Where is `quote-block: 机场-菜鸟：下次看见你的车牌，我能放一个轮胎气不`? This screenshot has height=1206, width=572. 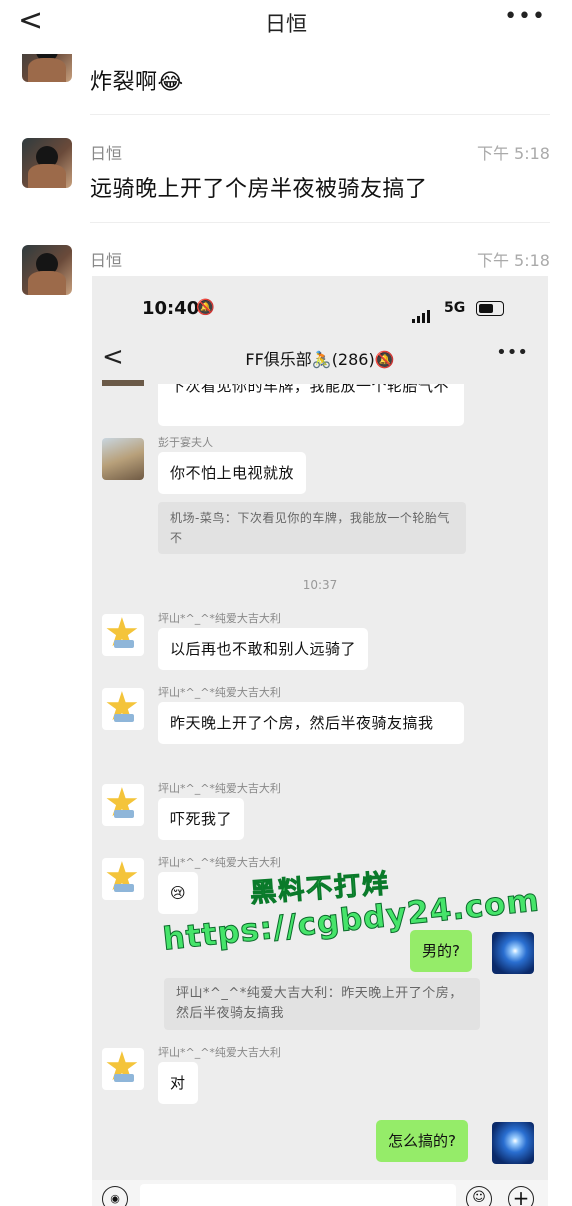
quote-block: 机场-菜鸟：下次看见你的车牌，我能放一个轮胎气不 is located at coordinates (312, 528).